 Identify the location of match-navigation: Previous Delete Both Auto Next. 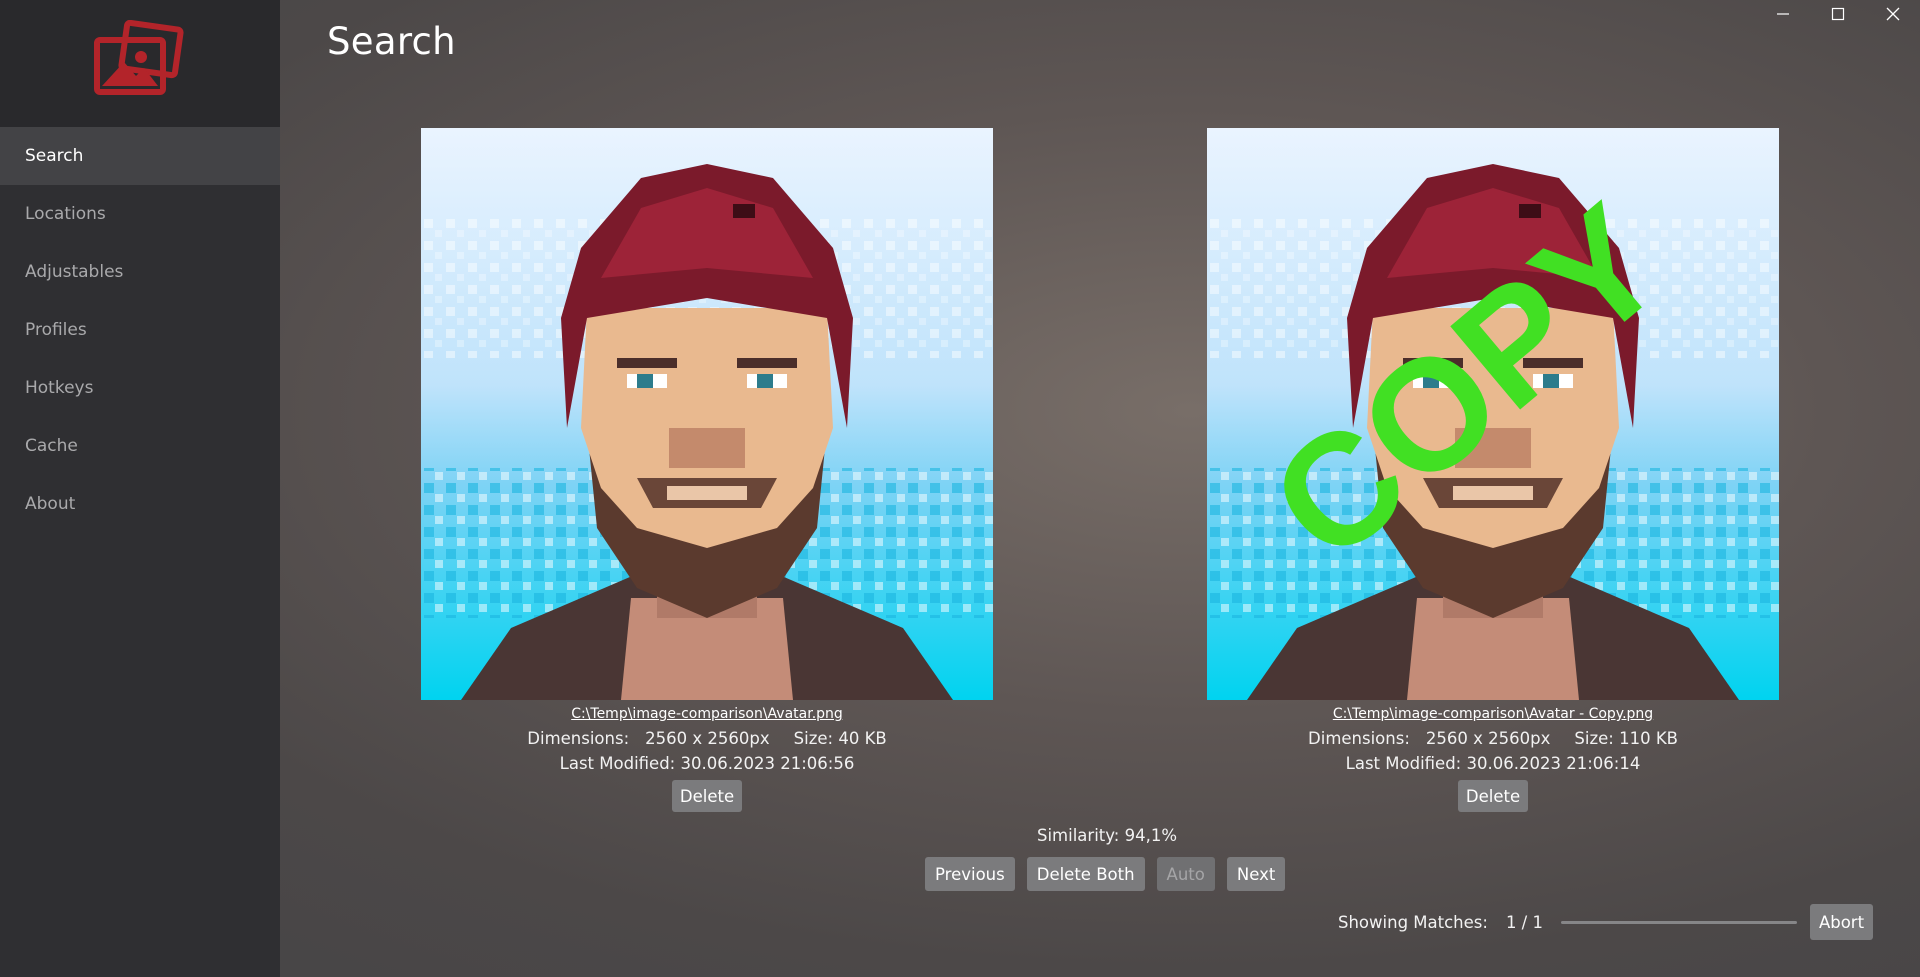
(1111, 874).